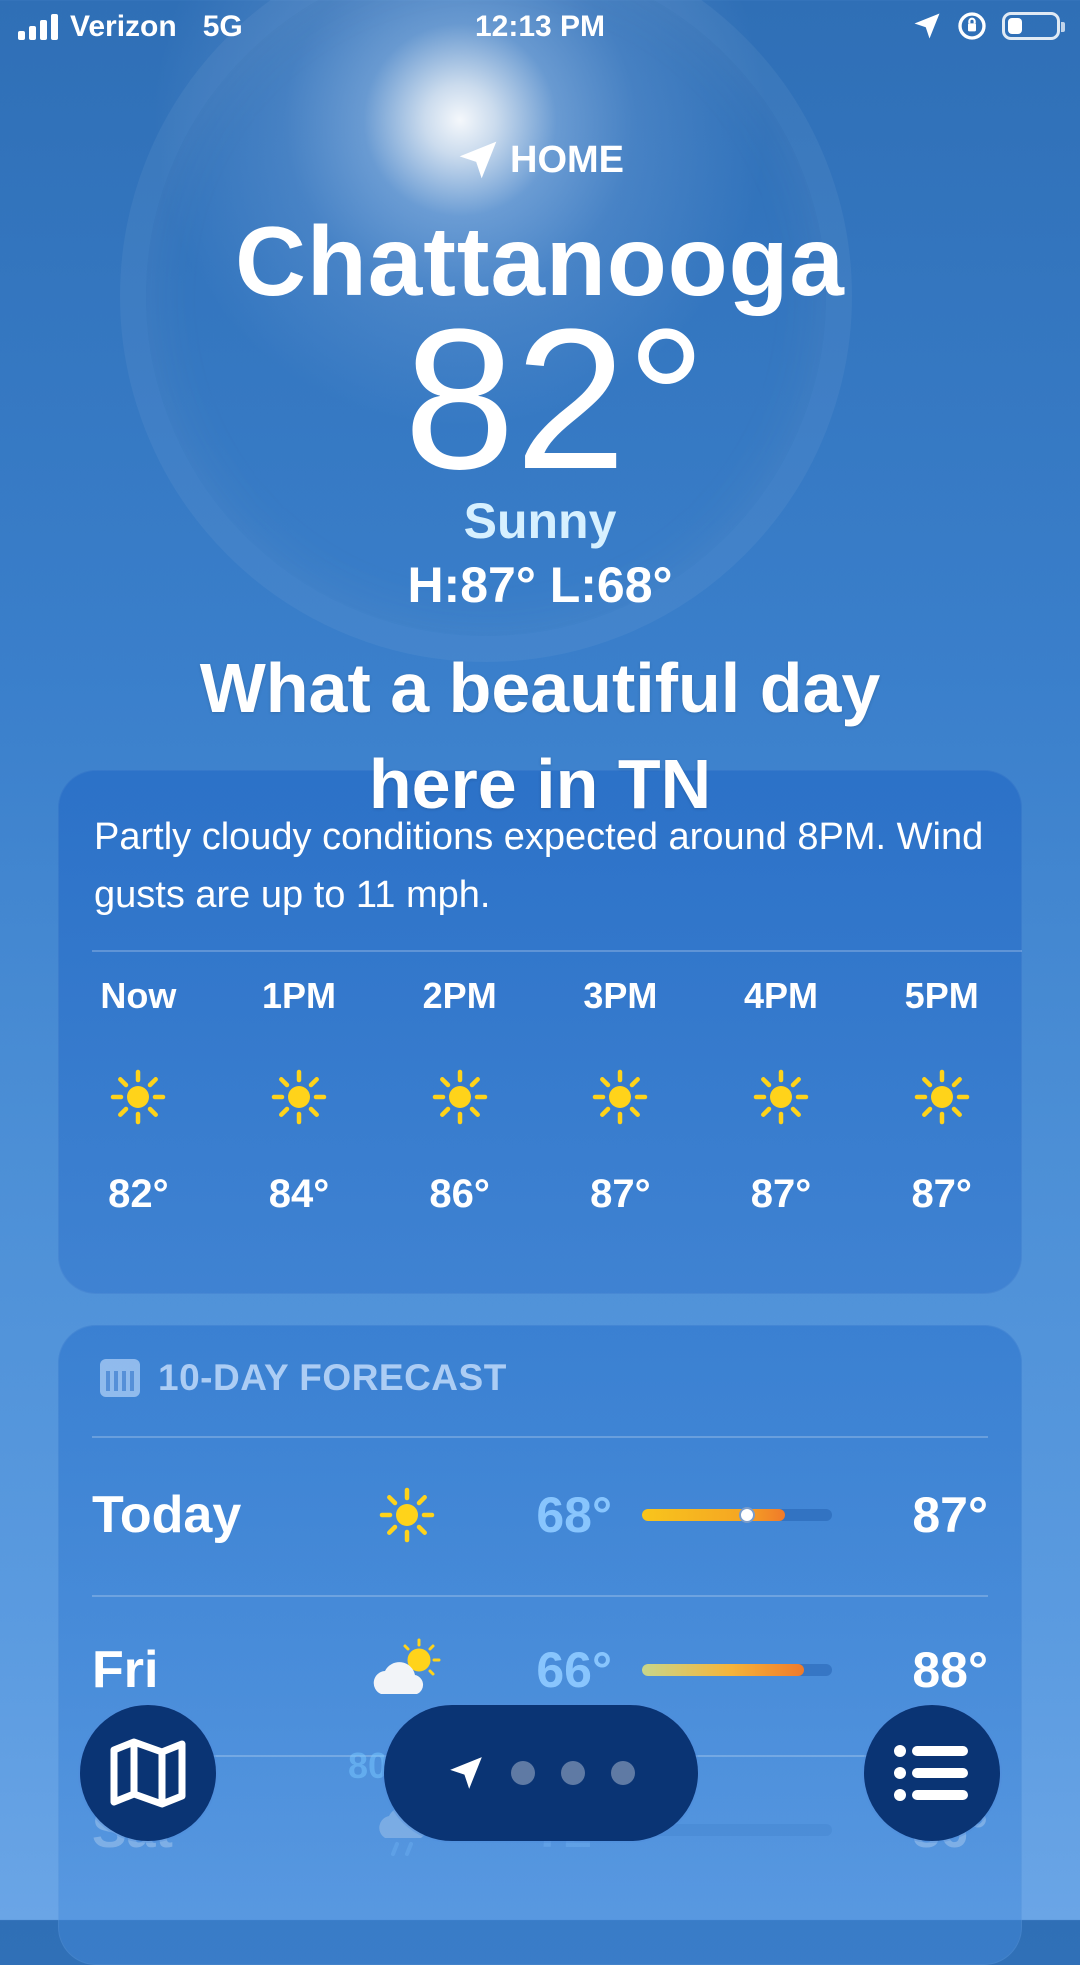 Image resolution: width=1080 pixels, height=1965 pixels. What do you see at coordinates (746, 1515) in the screenshot?
I see `current-temp-marker` at bounding box center [746, 1515].